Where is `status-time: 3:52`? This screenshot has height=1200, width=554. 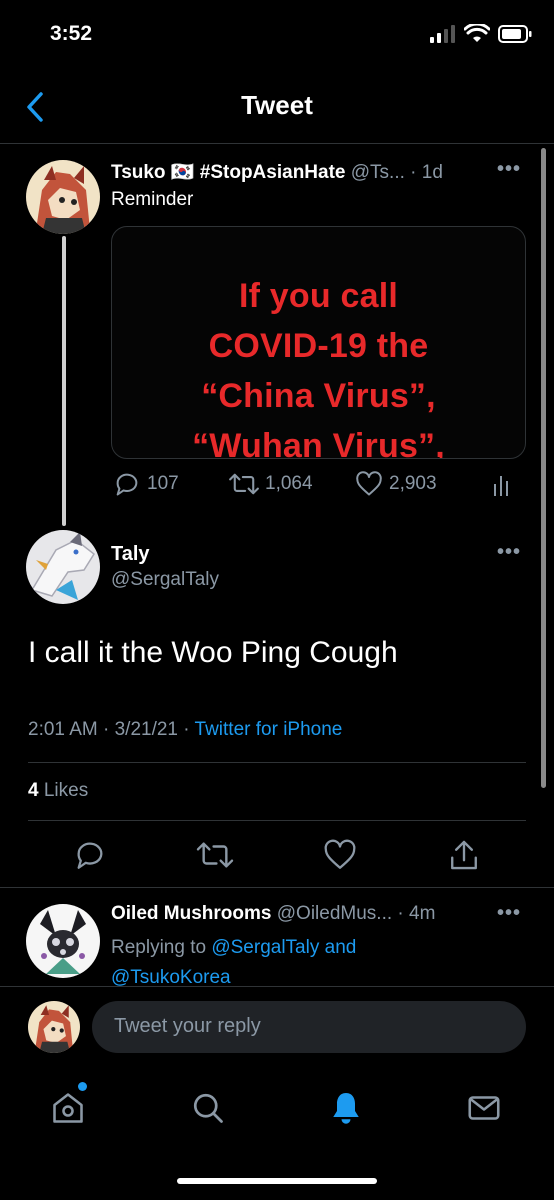
status-time: 3:52 is located at coordinates (71, 33).